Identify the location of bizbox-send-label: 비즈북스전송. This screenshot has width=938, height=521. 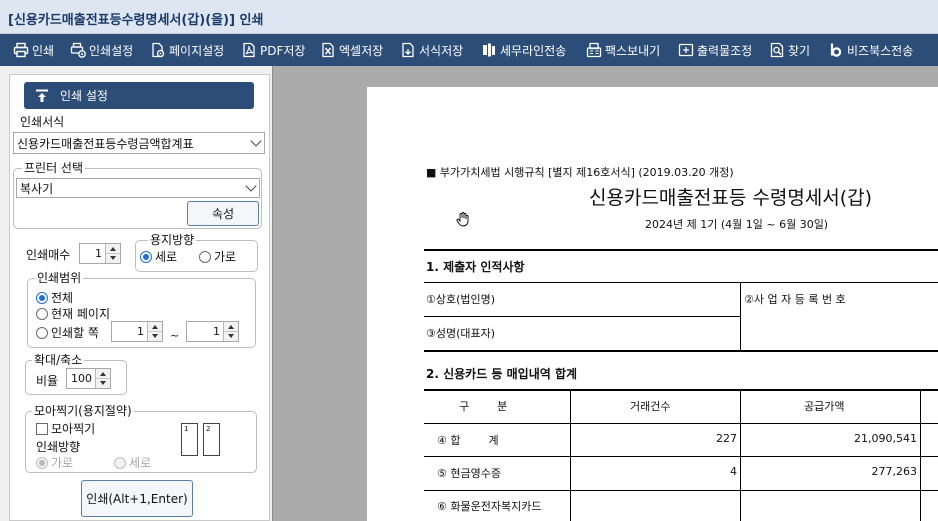
(880, 50).